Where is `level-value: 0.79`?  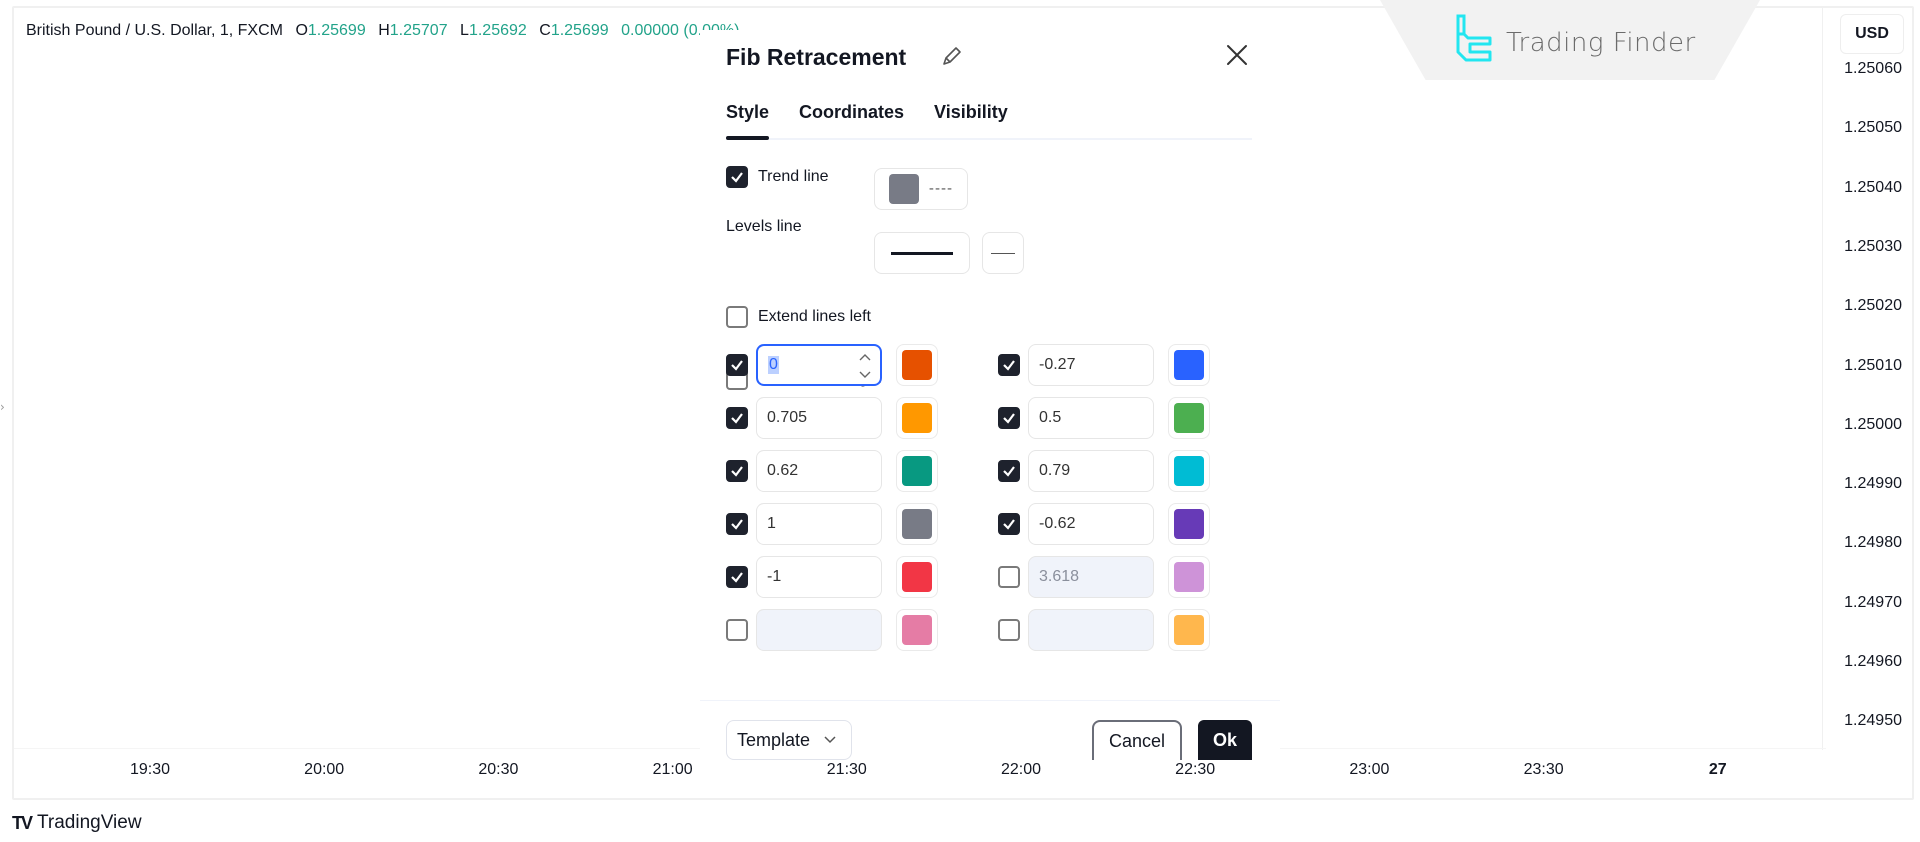
level-value: 0.79 is located at coordinates (1055, 470).